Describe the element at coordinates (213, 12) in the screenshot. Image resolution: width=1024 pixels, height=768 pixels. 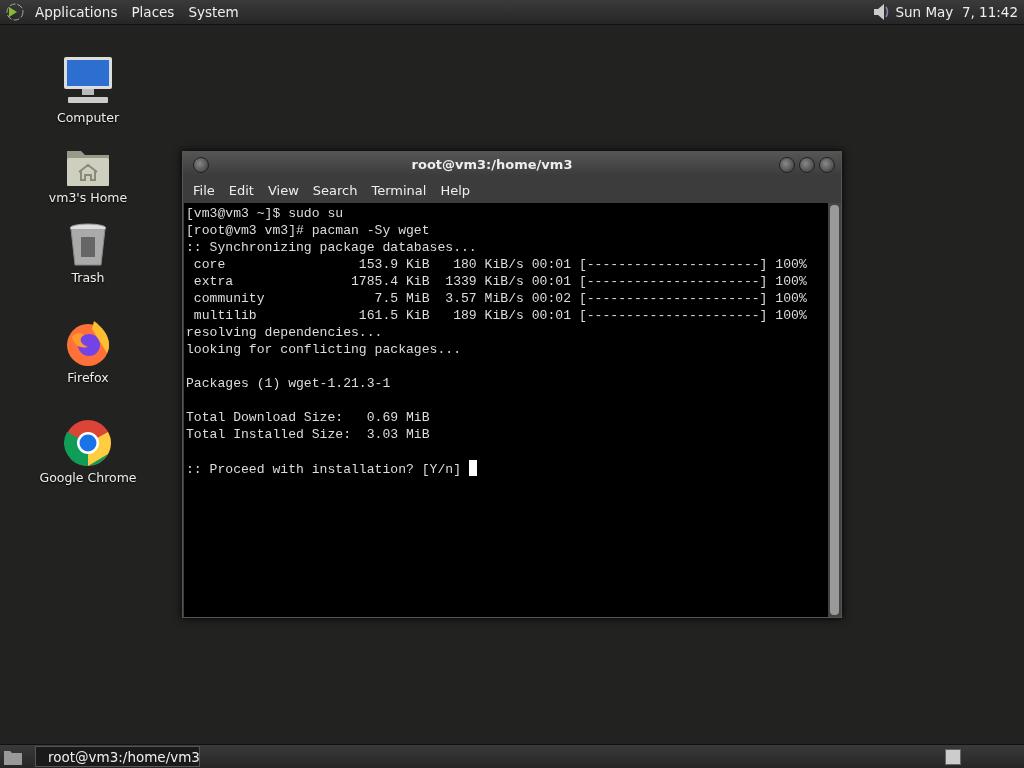
I see `panel-menu: System` at that location.